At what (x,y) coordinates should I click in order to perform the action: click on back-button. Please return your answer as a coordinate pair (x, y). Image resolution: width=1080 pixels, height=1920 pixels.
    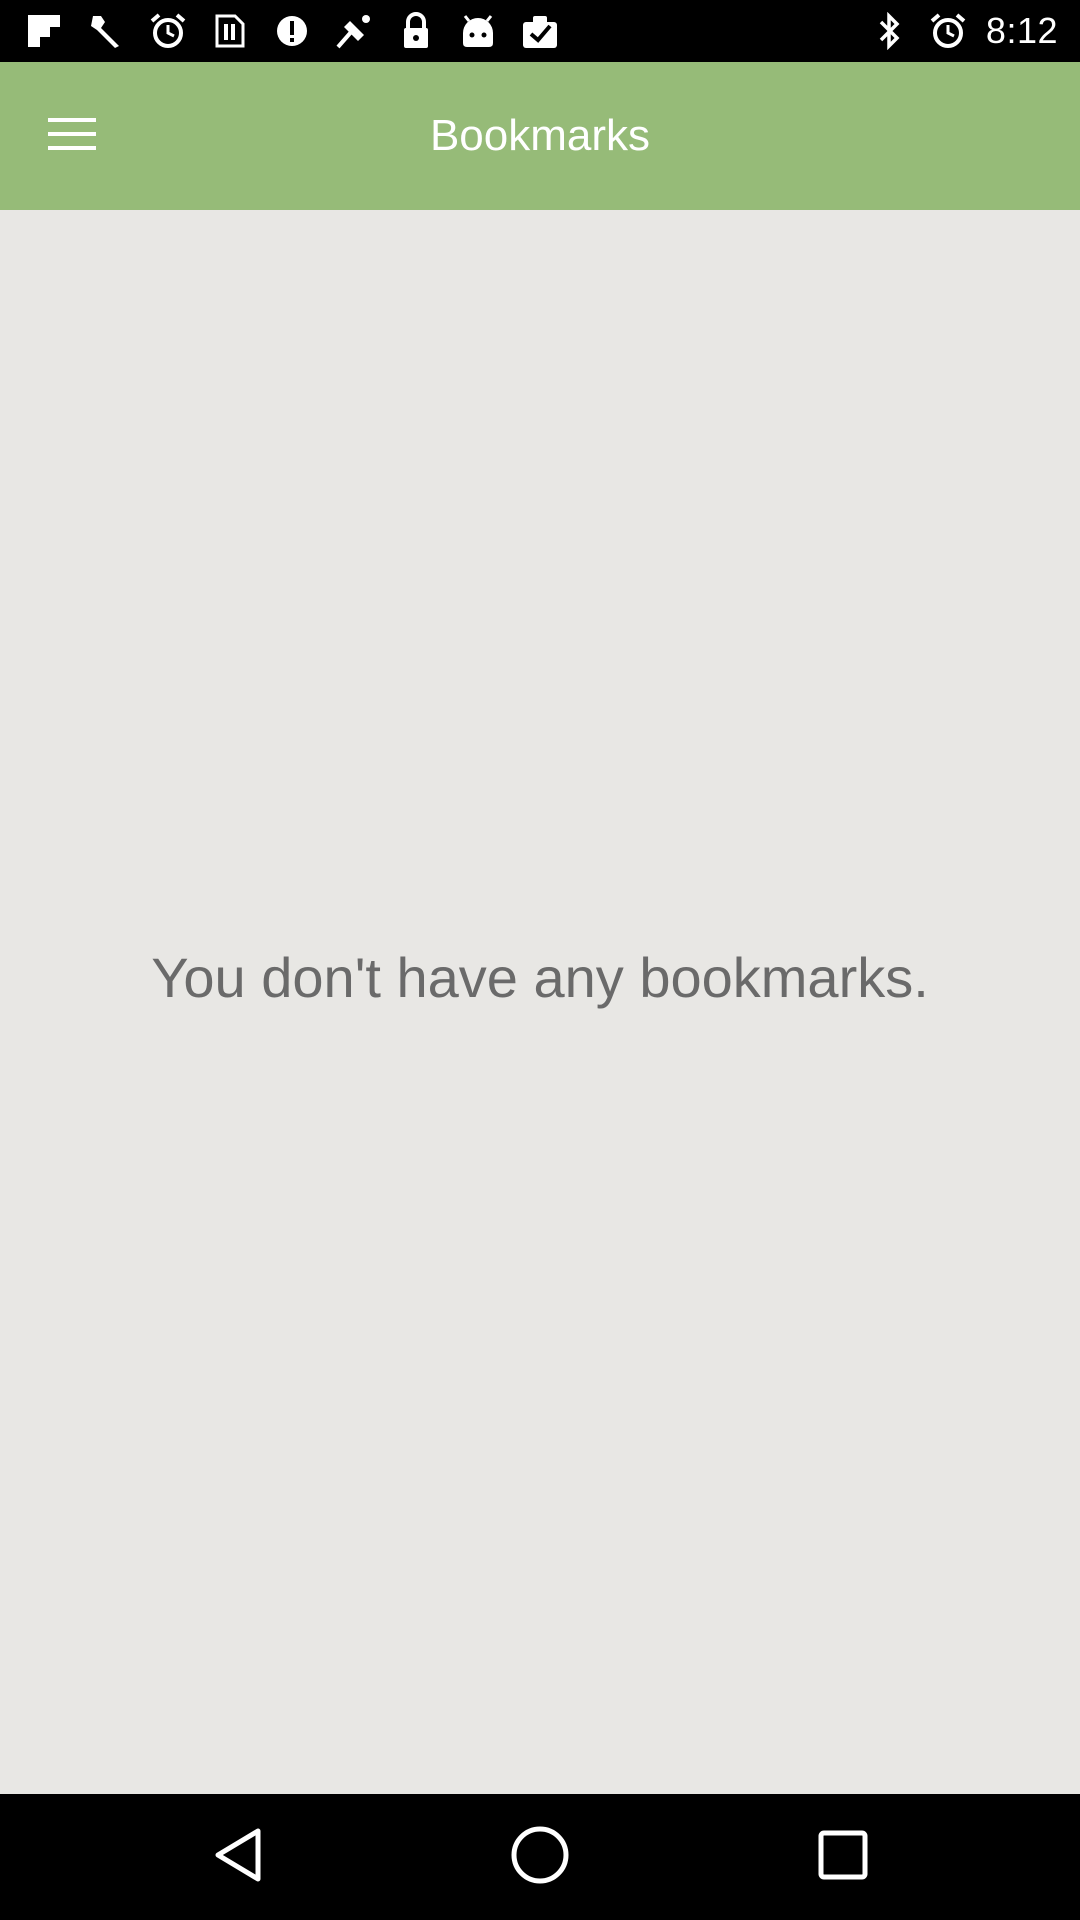
    Looking at the image, I should click on (238, 1857).